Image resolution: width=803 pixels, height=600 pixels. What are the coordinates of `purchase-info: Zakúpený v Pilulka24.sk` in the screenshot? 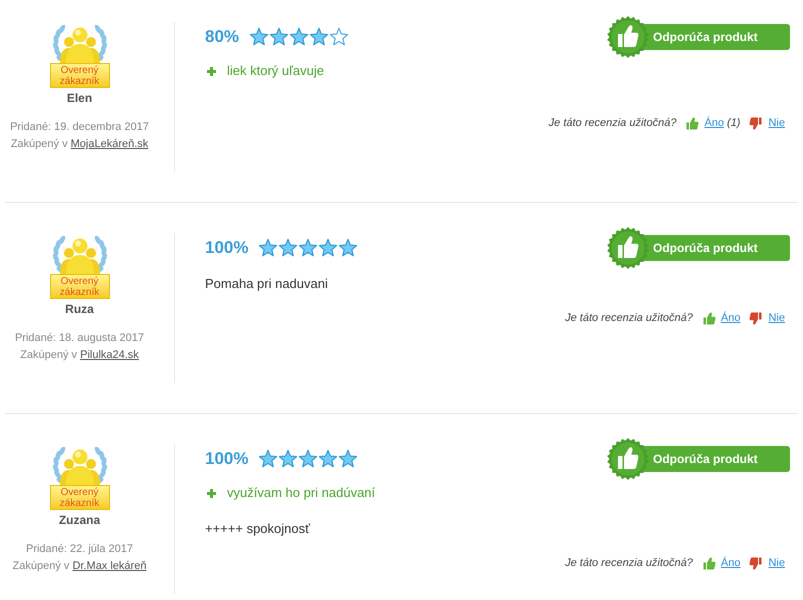 It's located at (79, 355).